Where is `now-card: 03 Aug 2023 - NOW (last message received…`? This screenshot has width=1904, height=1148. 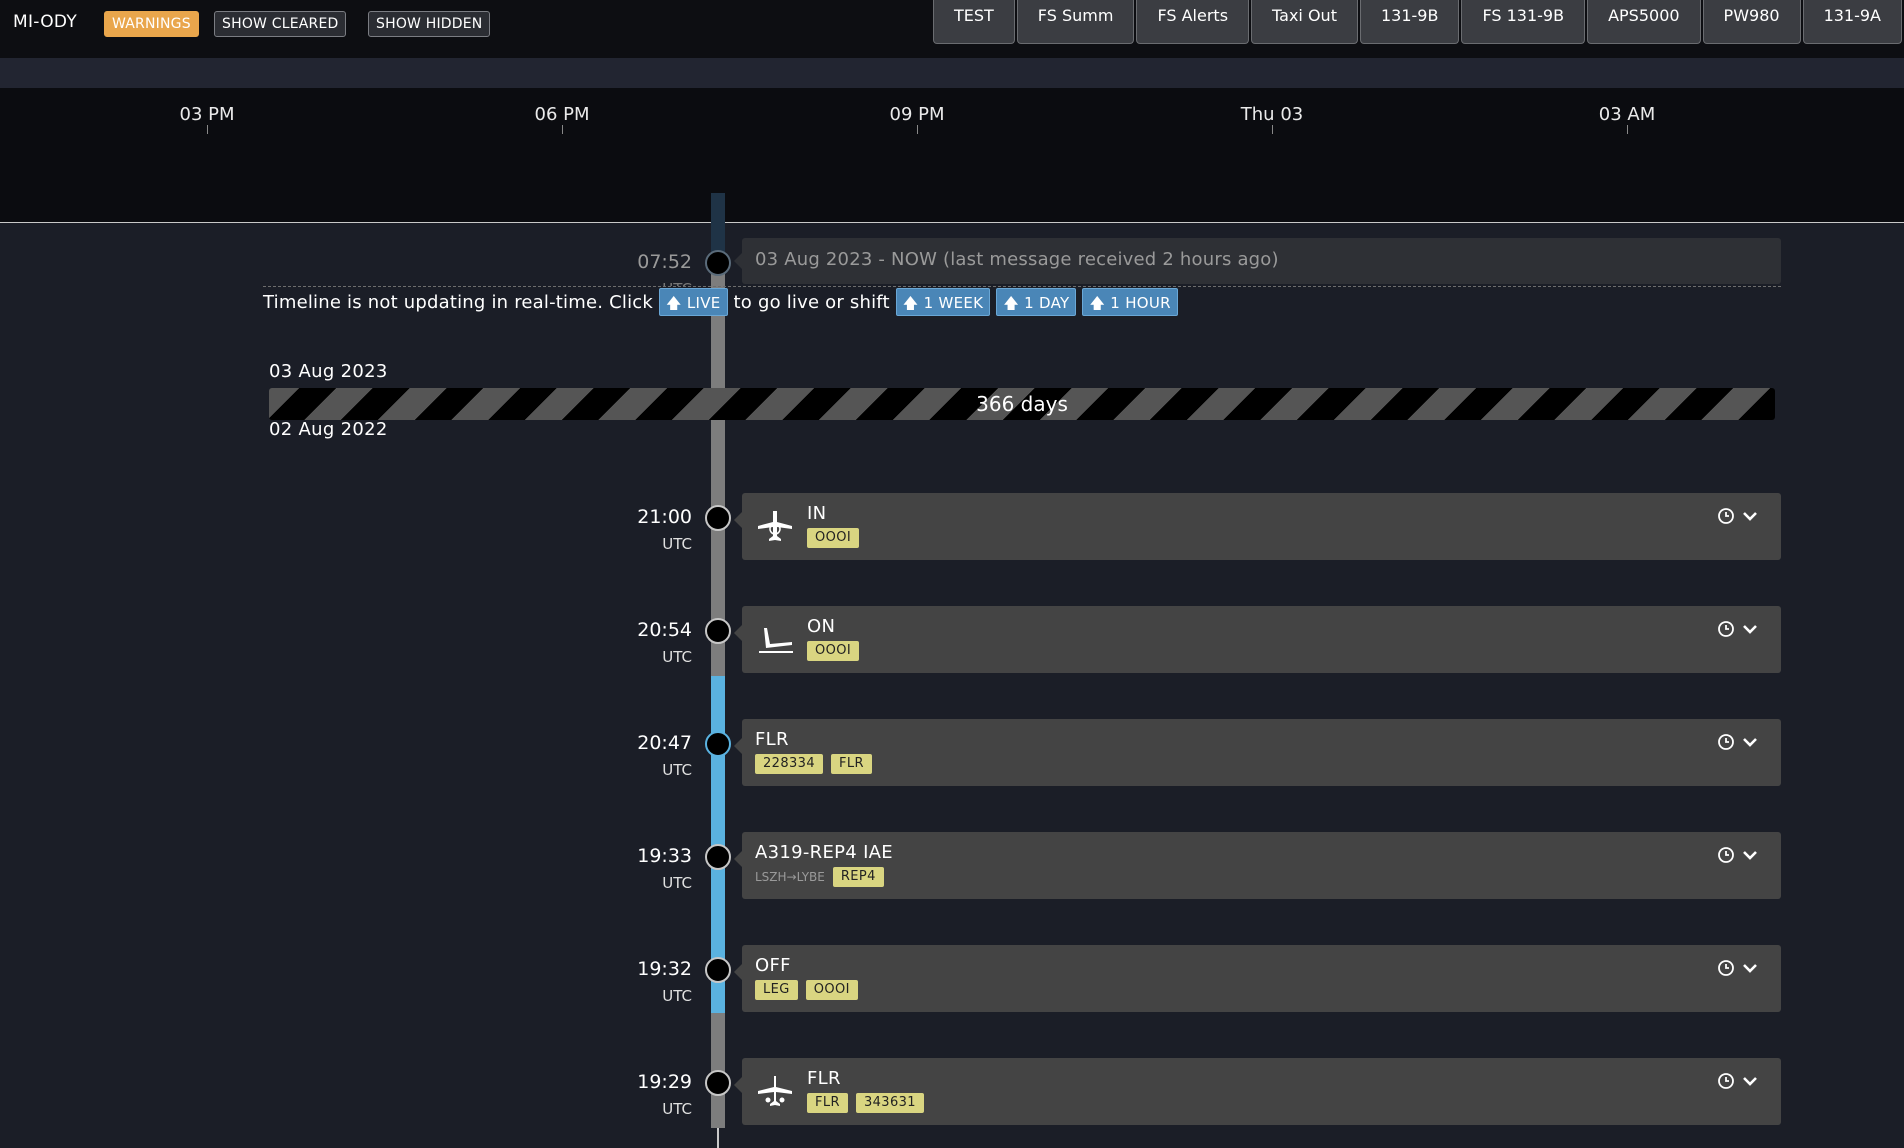 now-card: 03 Aug 2023 - NOW (last message received… is located at coordinates (1257, 261).